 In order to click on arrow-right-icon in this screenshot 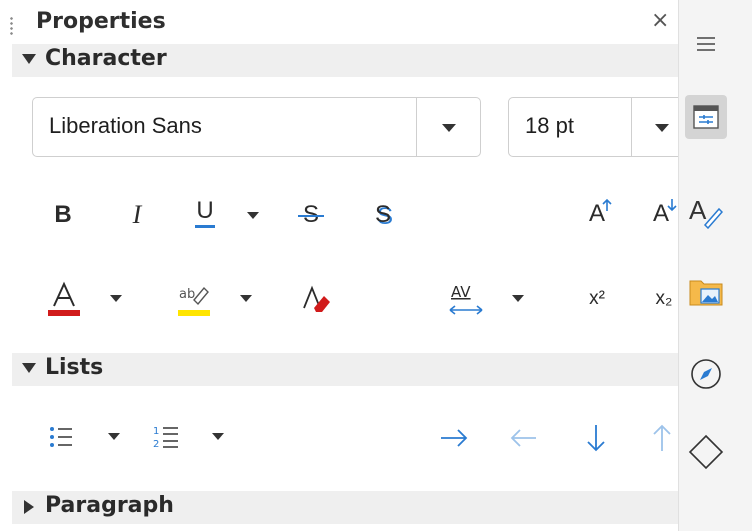, I will do `click(454, 438)`.